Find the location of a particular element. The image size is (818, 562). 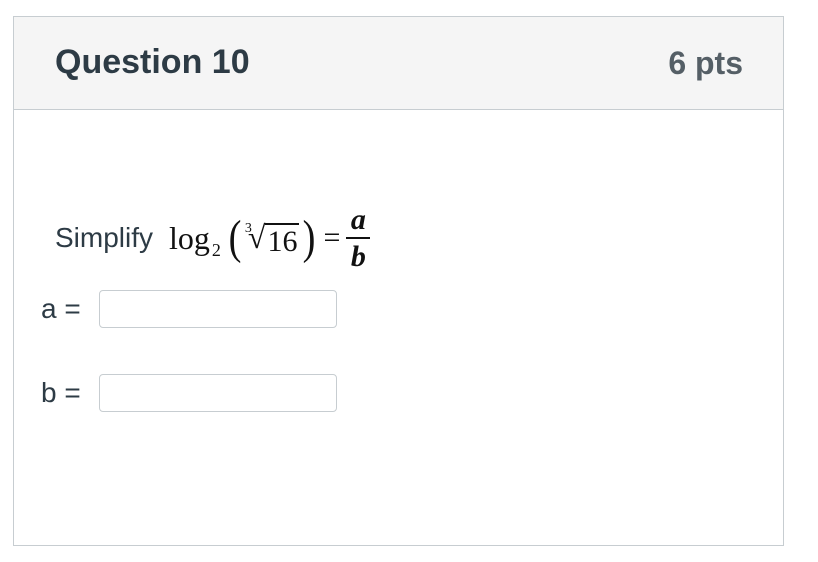

root-index: 3 is located at coordinates (248, 228).